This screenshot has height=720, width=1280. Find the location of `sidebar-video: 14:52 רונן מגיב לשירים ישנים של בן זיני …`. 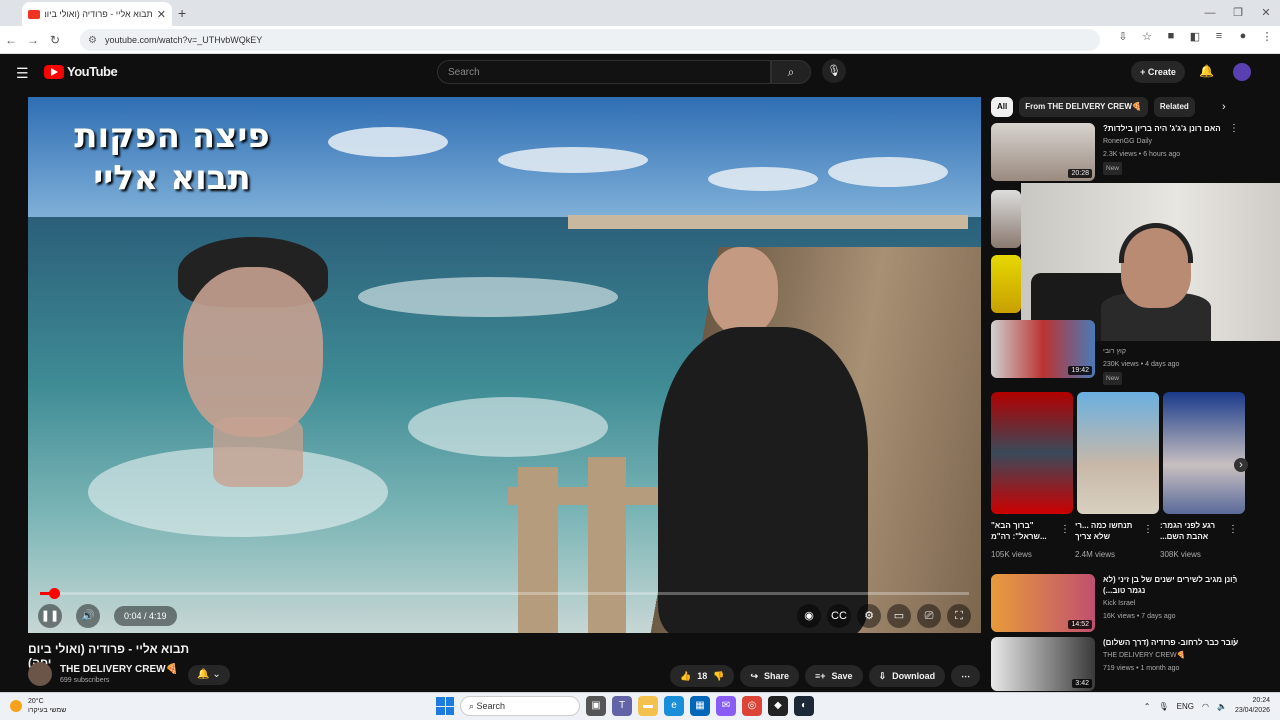

sidebar-video: 14:52 רונן מגיב לשירים ישנים של בן זיני … is located at coordinates (1126, 603).